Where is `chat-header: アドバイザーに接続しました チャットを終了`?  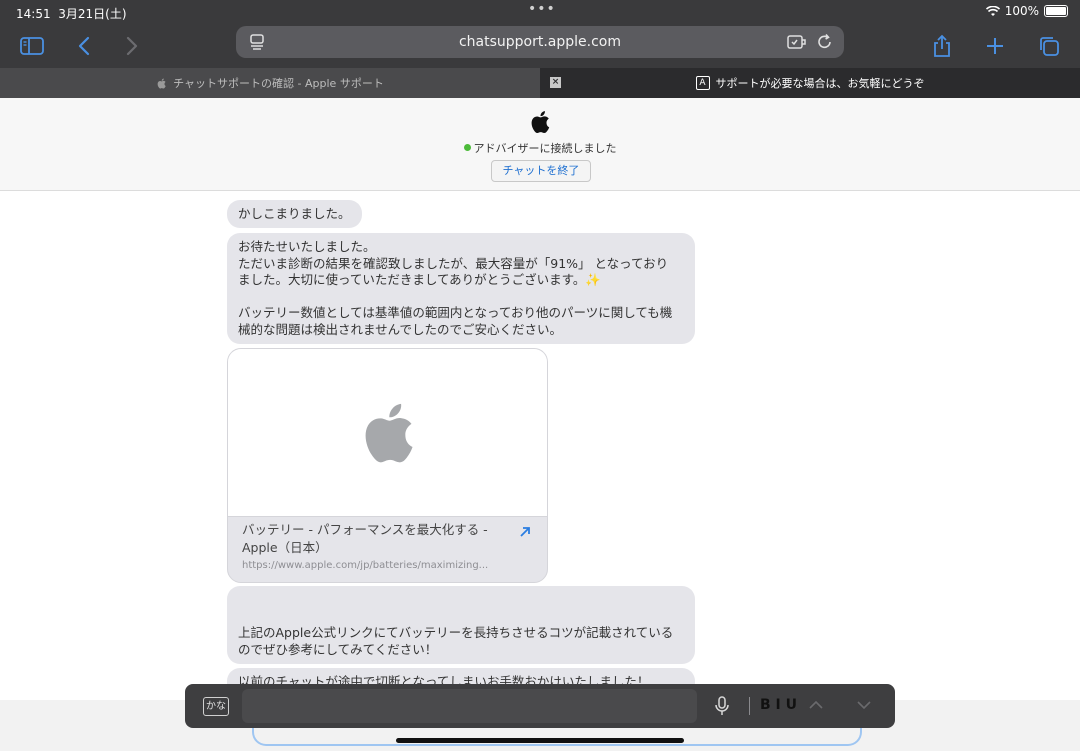
chat-header: アドバイザーに接続しました チャットを終了 is located at coordinates (540, 144).